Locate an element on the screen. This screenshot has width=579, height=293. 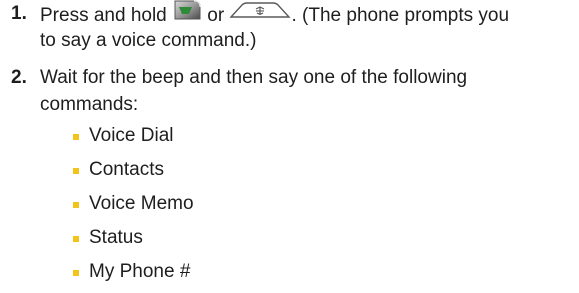
step-1-line-2: to say a voice command.) is located at coordinates (148, 40).